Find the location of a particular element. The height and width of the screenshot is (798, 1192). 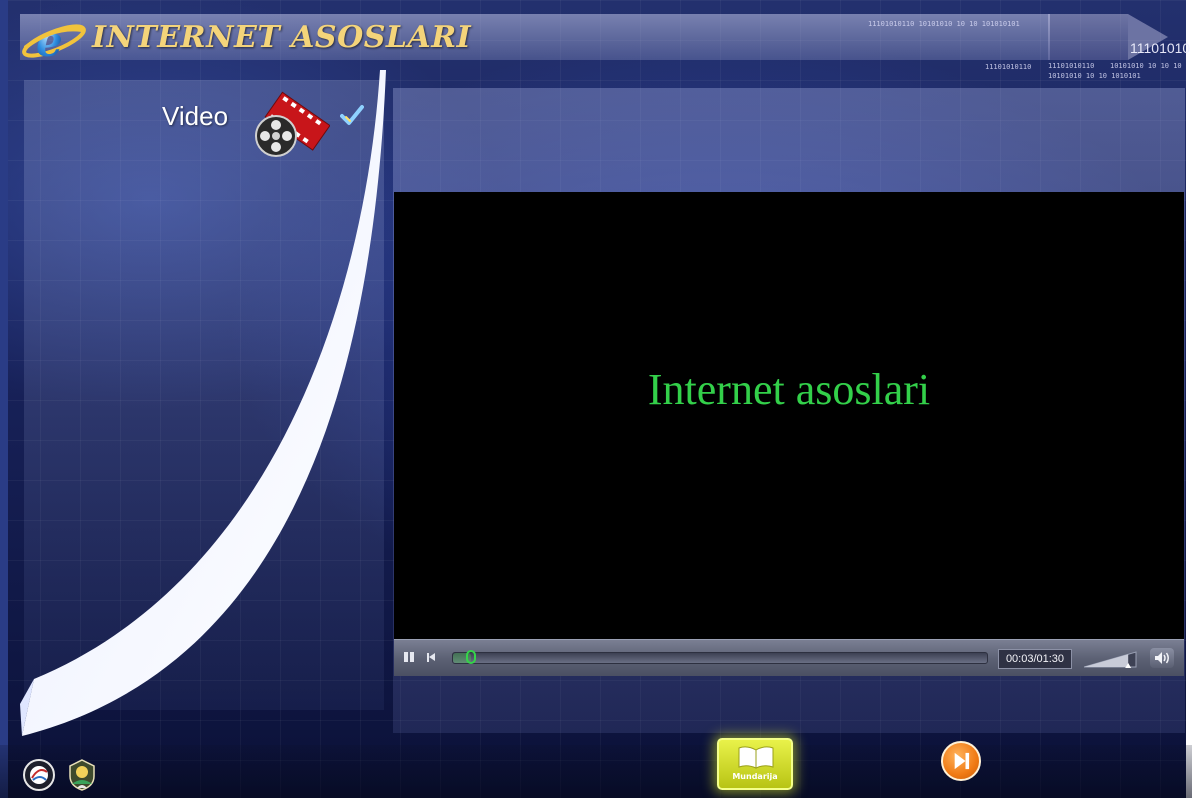

volume-slider is located at coordinates (1112, 659).